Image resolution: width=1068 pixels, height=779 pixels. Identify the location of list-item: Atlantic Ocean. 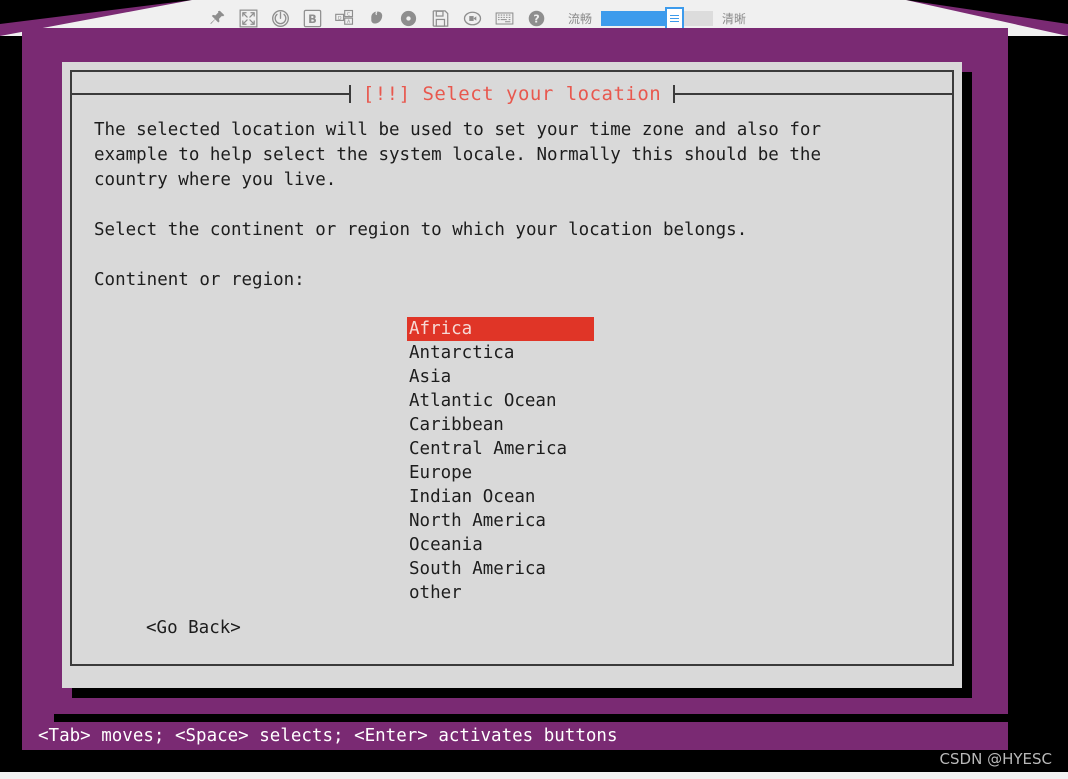
(557, 401).